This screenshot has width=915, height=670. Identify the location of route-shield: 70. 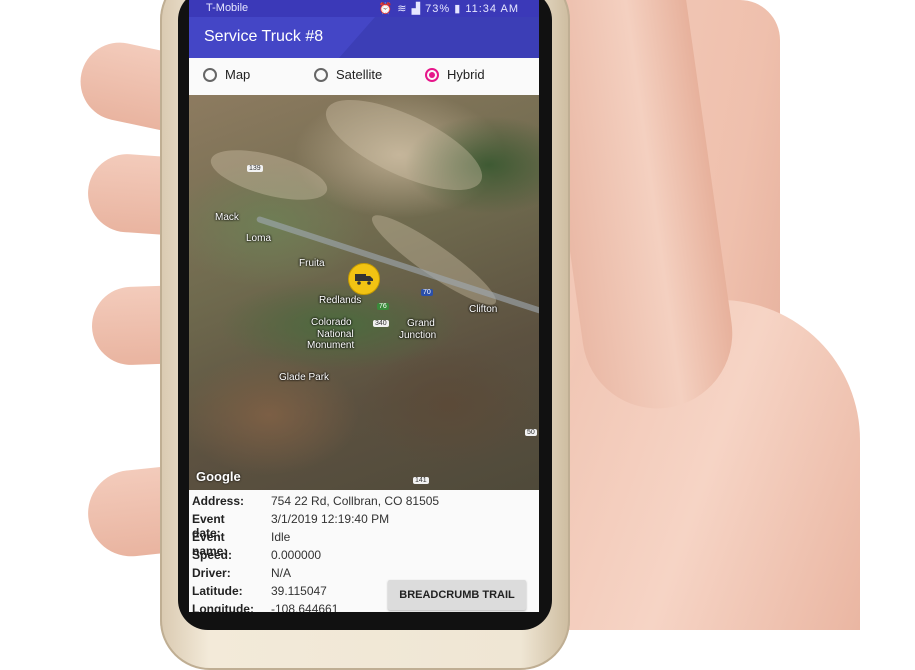
(427, 292).